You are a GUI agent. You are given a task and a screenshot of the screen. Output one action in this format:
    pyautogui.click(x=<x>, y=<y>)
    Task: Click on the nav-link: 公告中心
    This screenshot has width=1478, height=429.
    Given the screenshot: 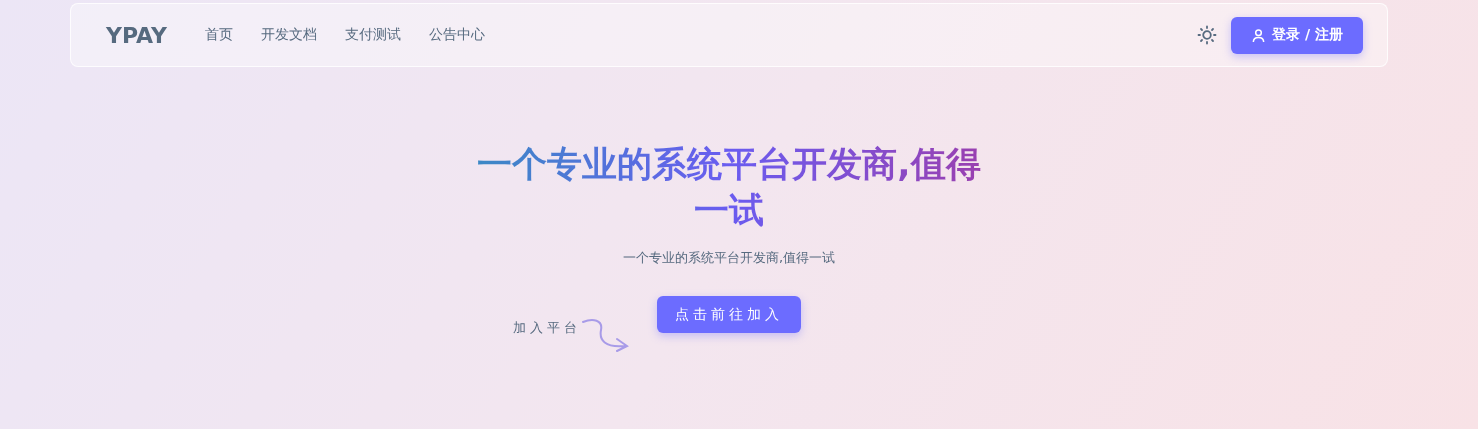 What is the action you would take?
    pyautogui.click(x=456, y=35)
    